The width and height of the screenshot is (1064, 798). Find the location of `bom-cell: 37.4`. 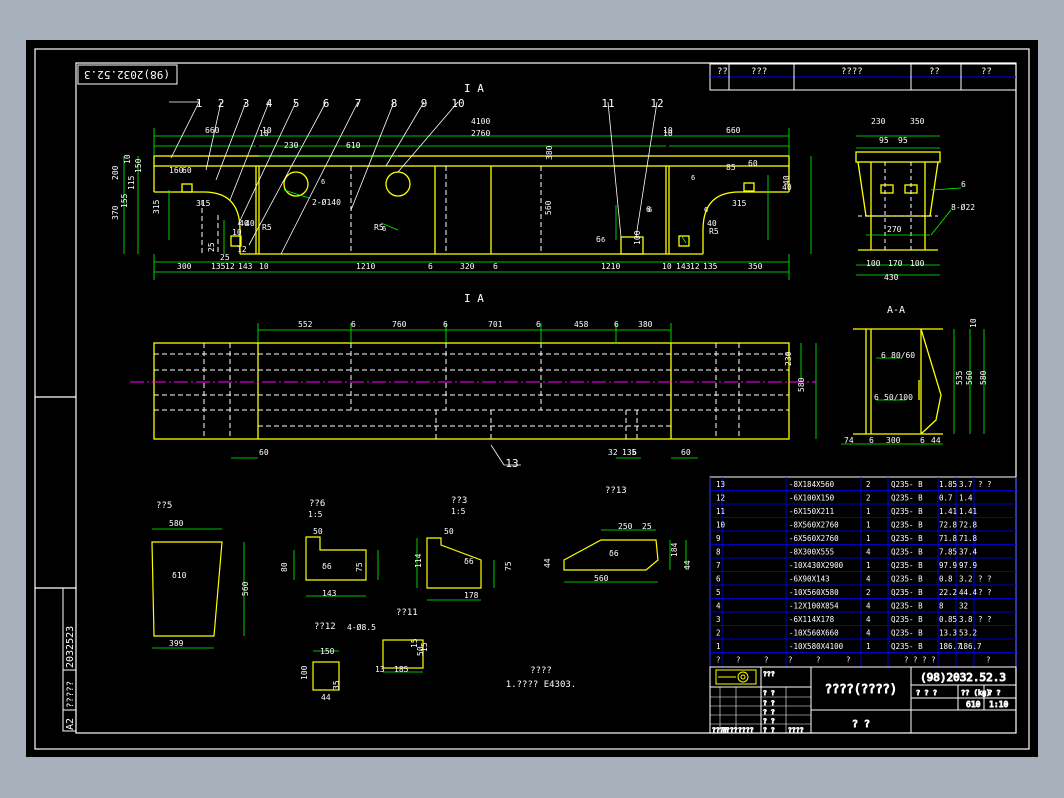

bom-cell: 37.4 is located at coordinates (968, 552).